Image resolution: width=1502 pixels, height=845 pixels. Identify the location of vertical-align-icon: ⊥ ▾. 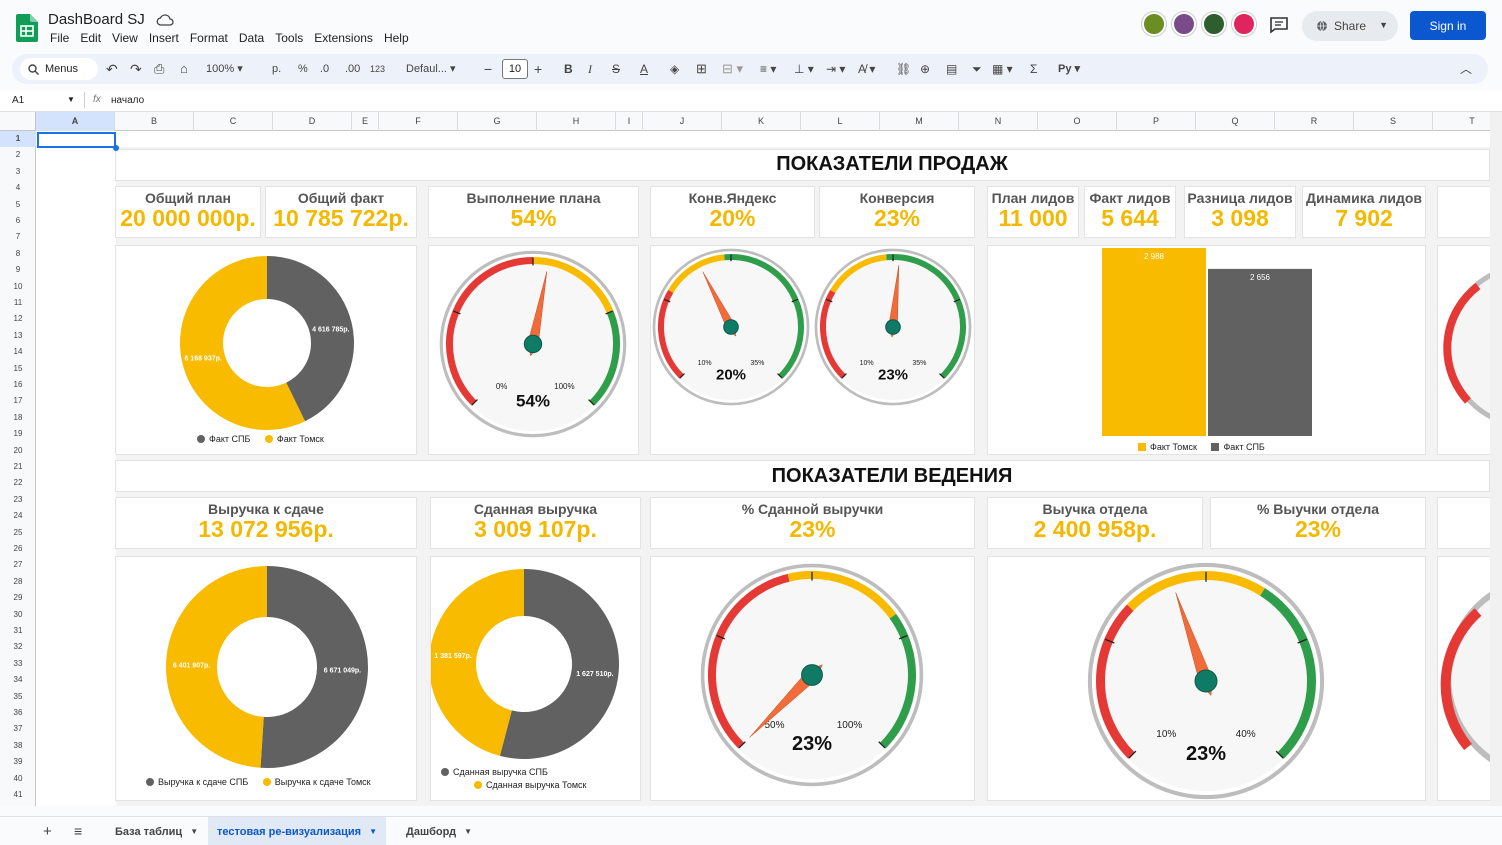
(804, 69).